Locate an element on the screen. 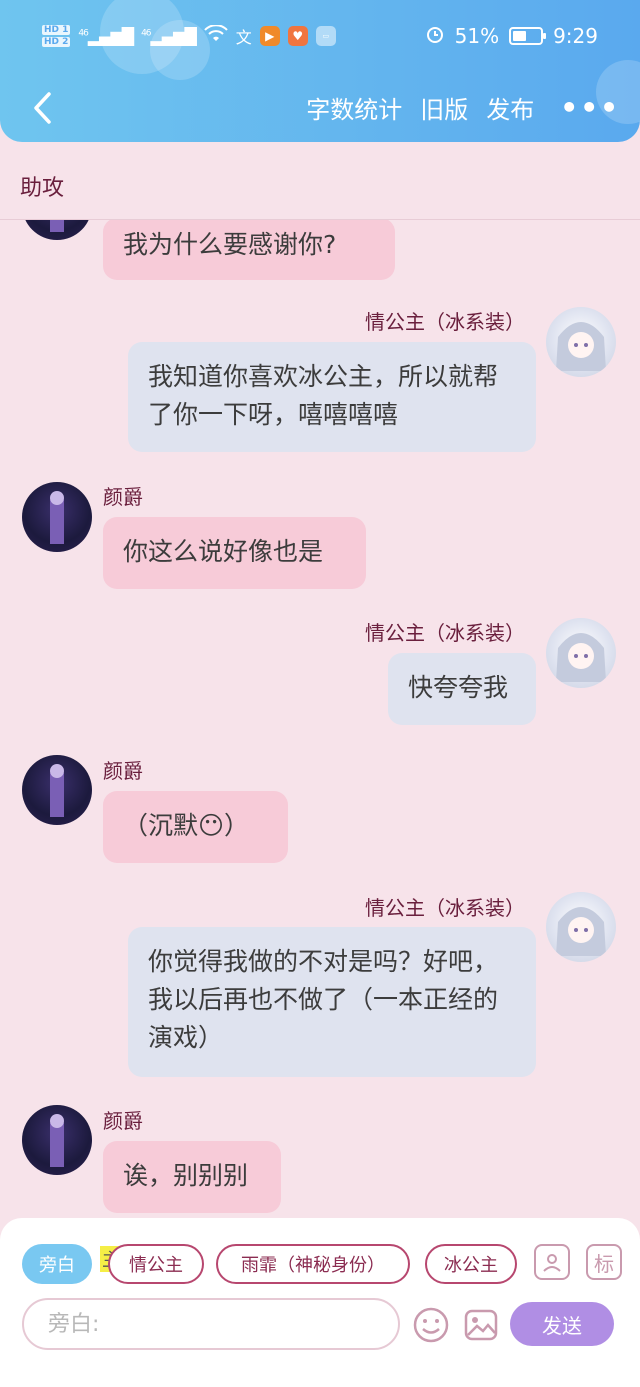  message-bubble: 我知道你喜欢冰公主，所以就帮了你一下呀，嘻嘻嘻嘻 is located at coordinates (332, 397).